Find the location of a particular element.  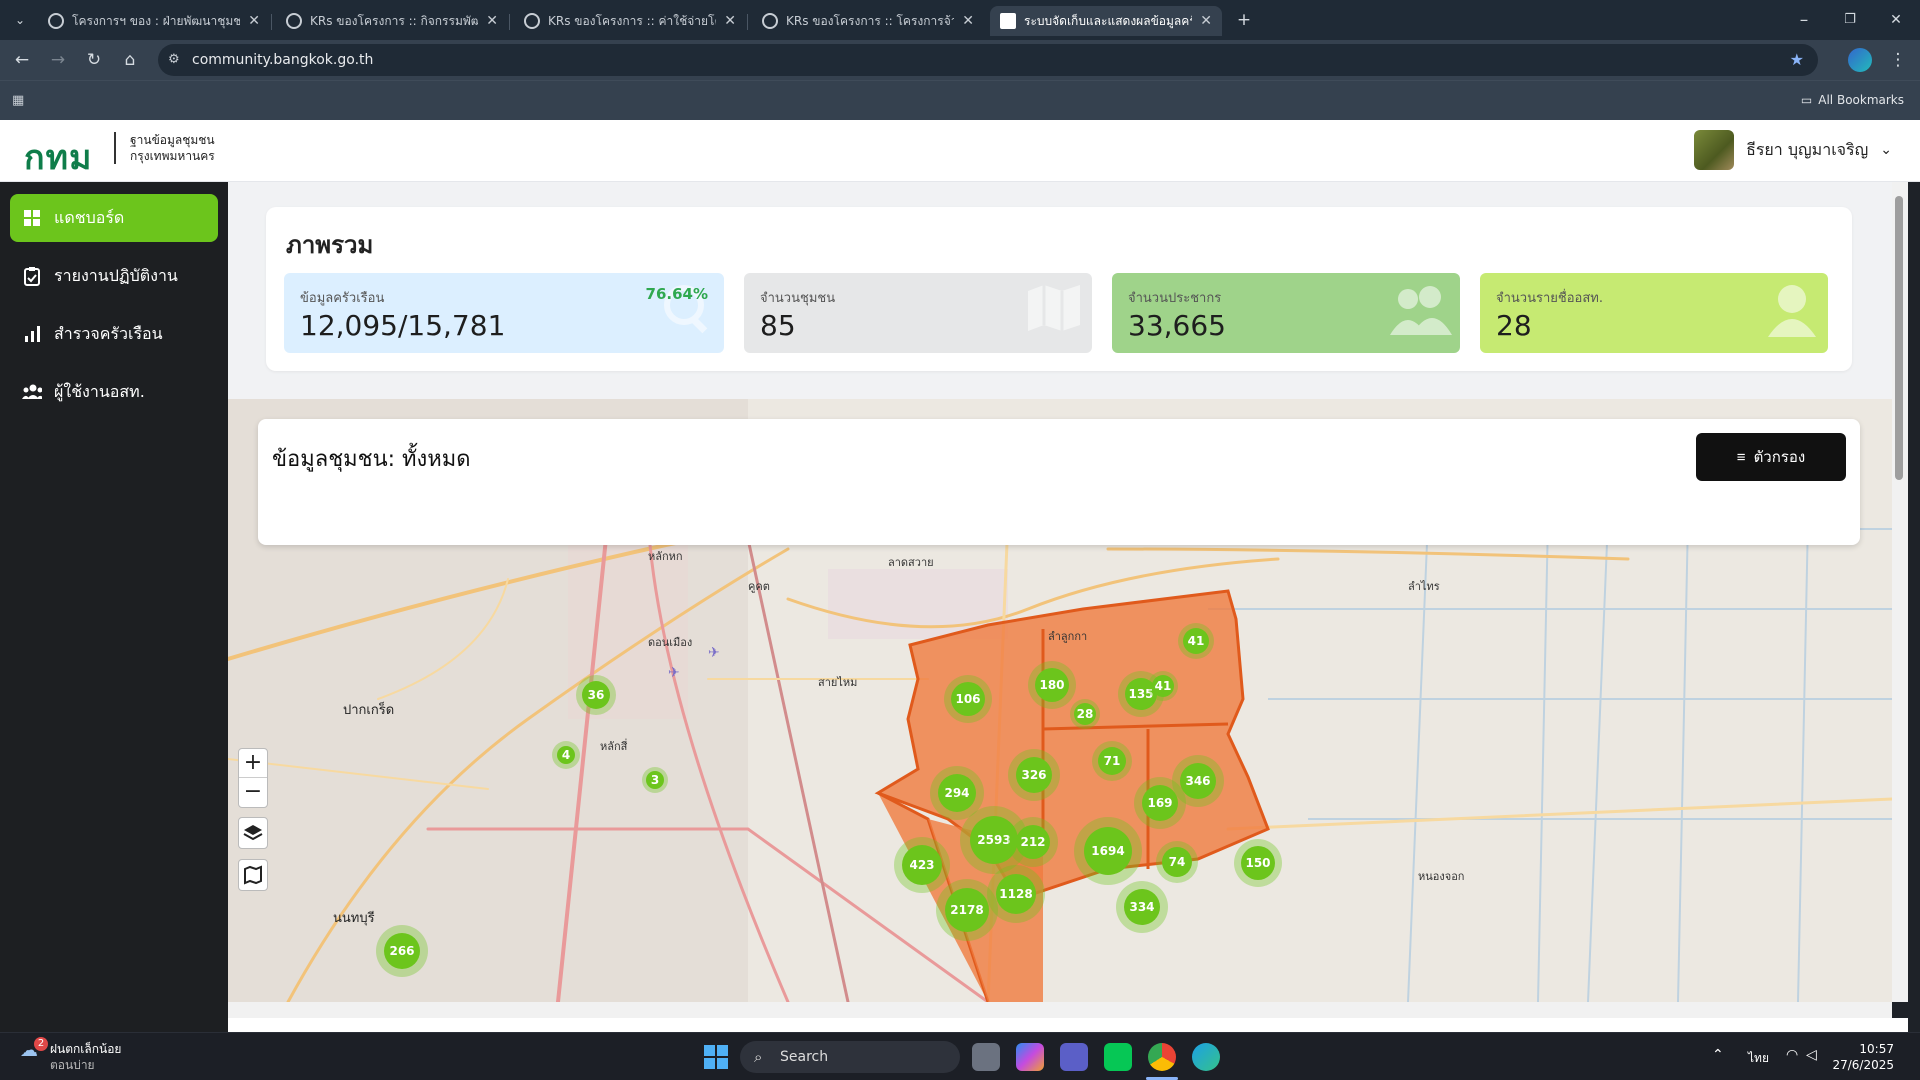

zoom-out-button: − is located at coordinates (253, 791).